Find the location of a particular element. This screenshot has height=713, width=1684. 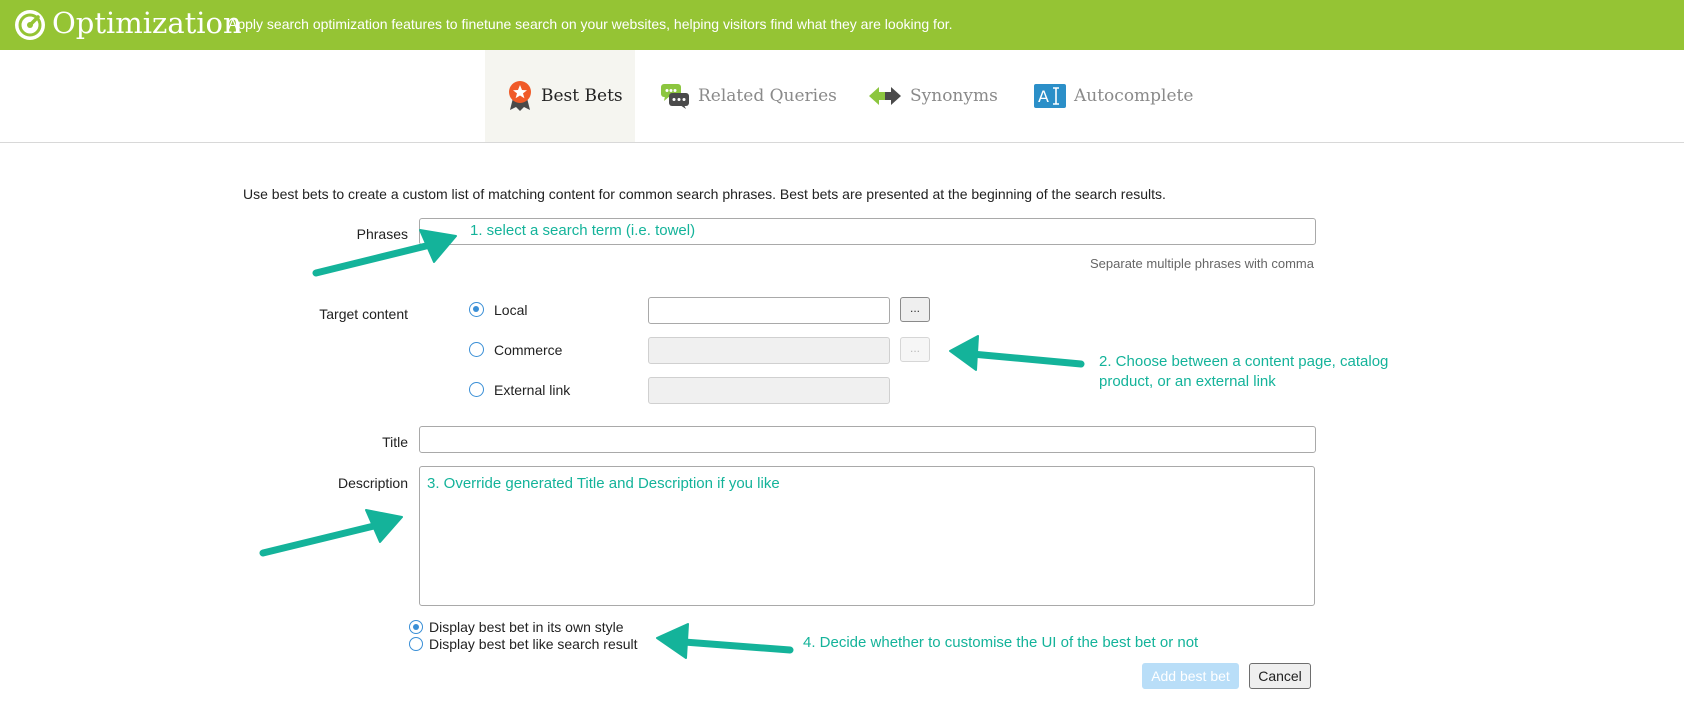

arrow-to-description is located at coordinates (320, 539).